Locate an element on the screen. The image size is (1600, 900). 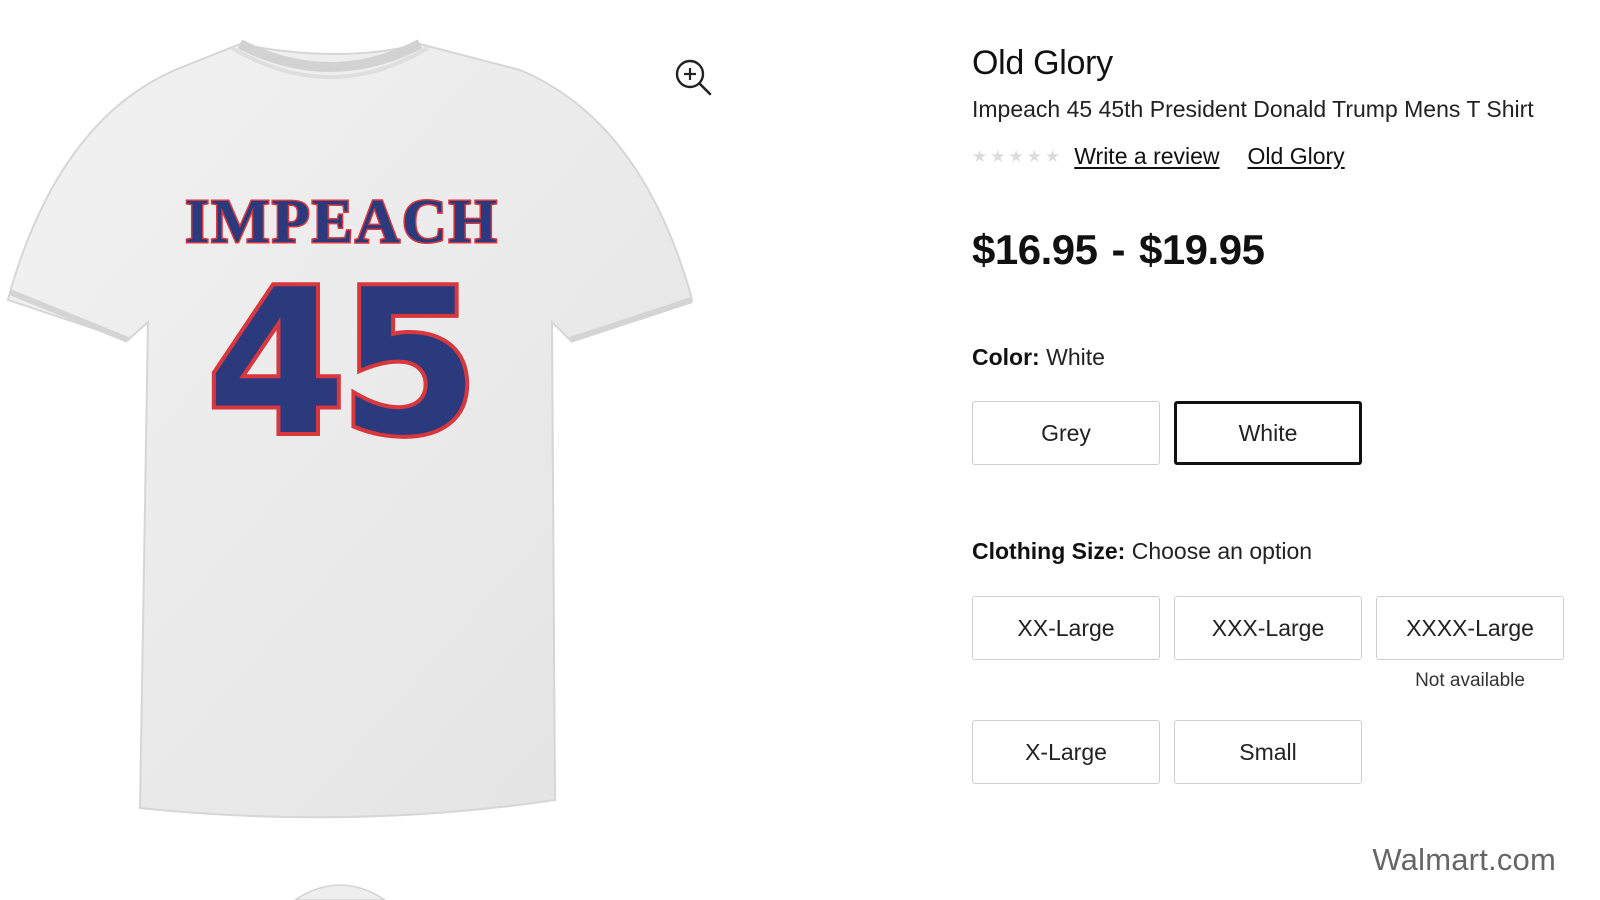
shirt-print-number: 45 is located at coordinates (340, 363).